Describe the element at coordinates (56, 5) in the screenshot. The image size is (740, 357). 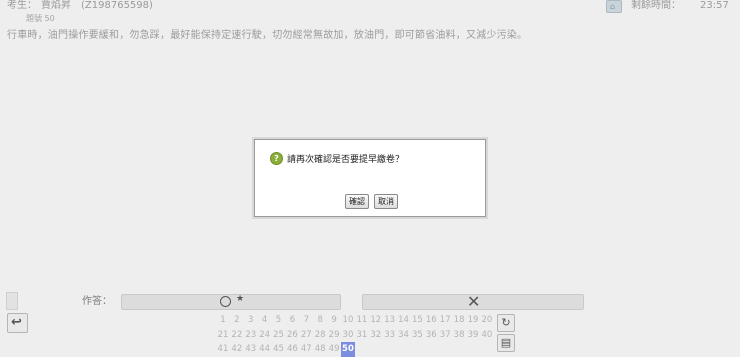
I see `examinee-name: 賈焰昇` at that location.